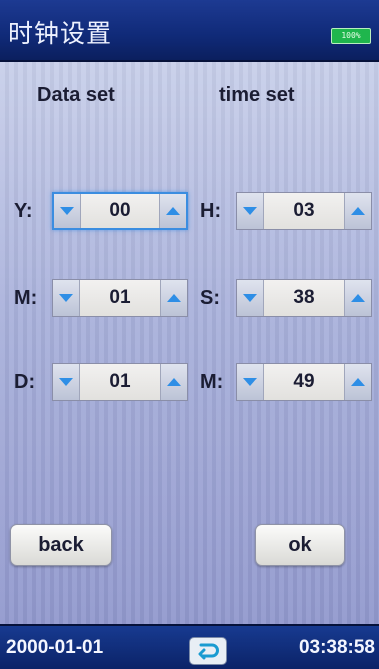  Describe the element at coordinates (189, 31) in the screenshot. I see `title-bar: 时钟设置 100%` at that location.